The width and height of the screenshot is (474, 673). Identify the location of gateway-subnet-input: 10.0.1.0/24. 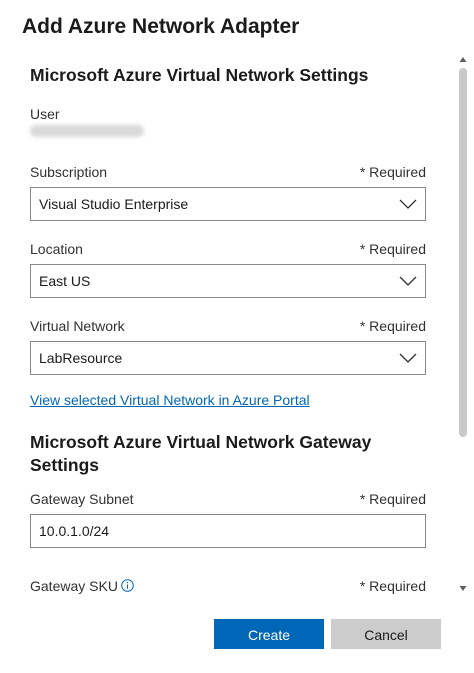
(228, 531).